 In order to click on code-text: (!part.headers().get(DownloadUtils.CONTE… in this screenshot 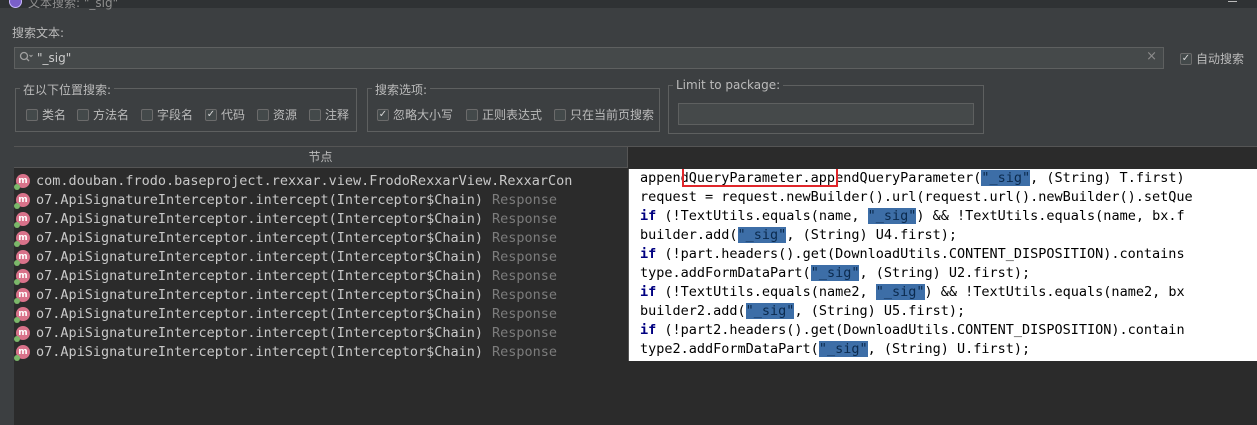, I will do `click(920, 254)`.